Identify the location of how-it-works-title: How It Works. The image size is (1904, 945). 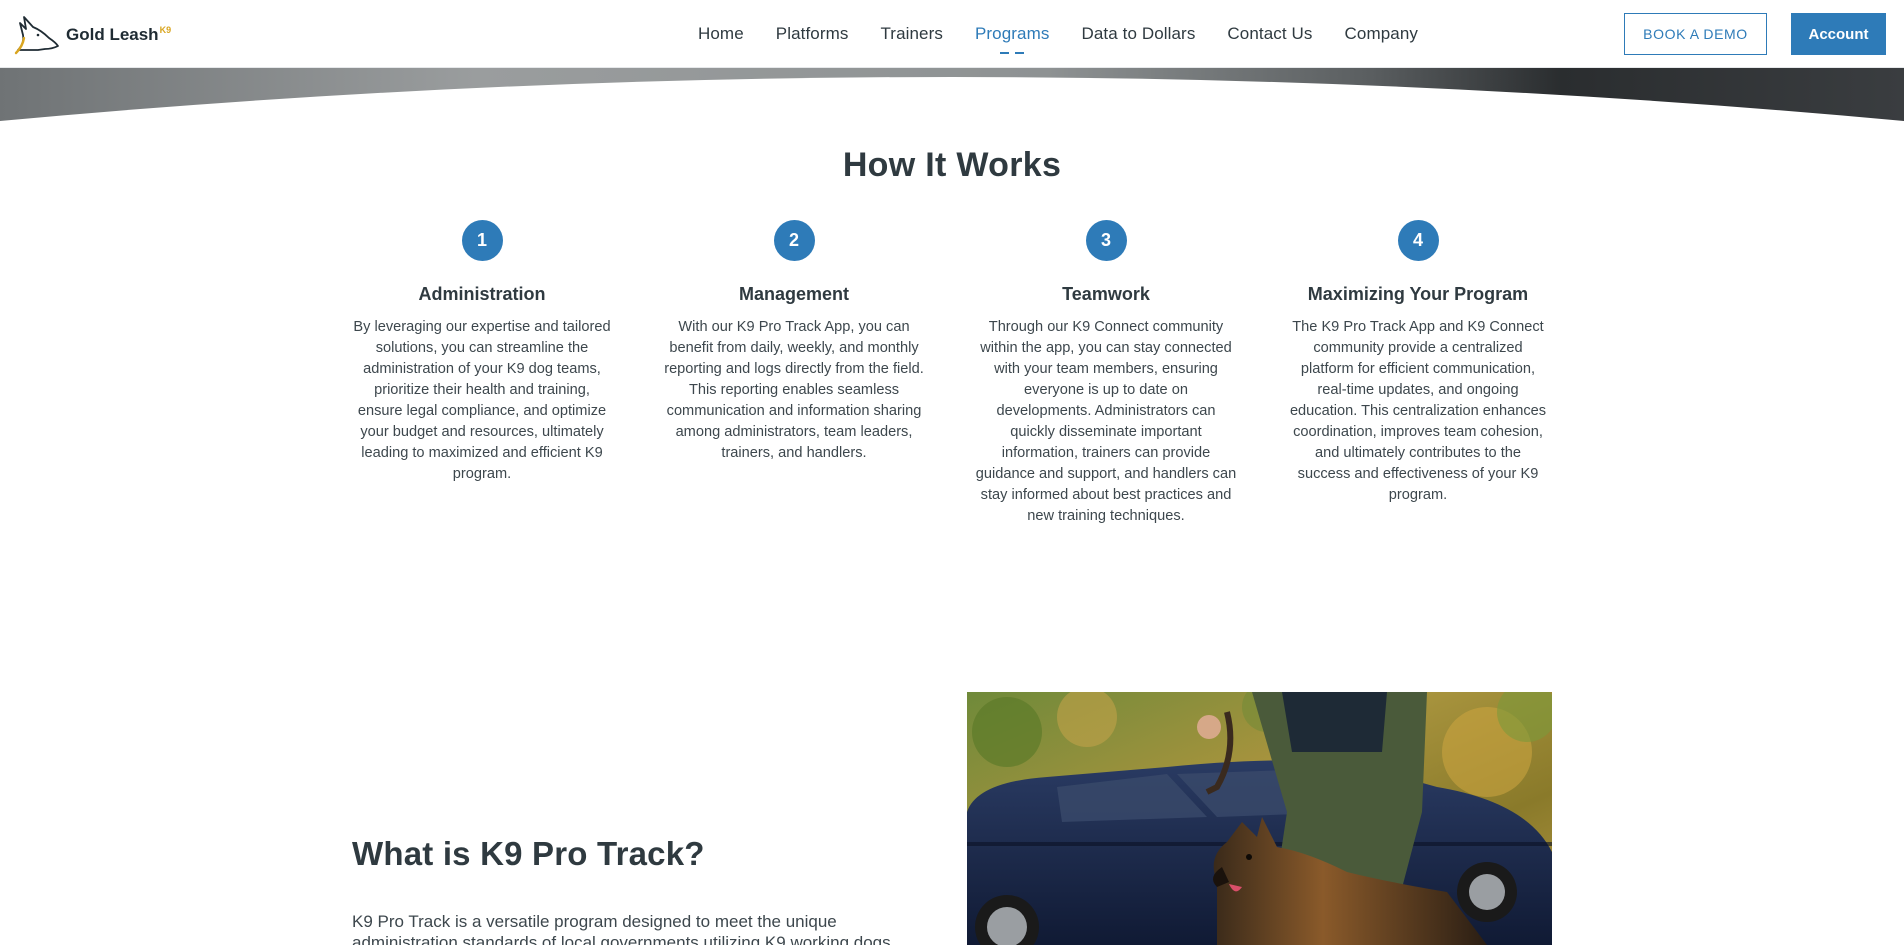
(952, 165).